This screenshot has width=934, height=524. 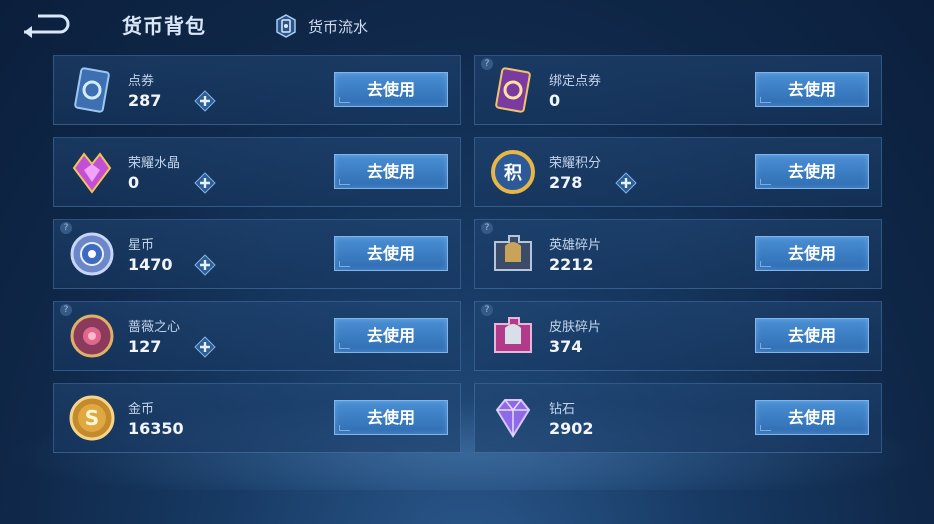 I want to click on currency-card-zuanshi: 钻石 2902 去使用, so click(x=678, y=418).